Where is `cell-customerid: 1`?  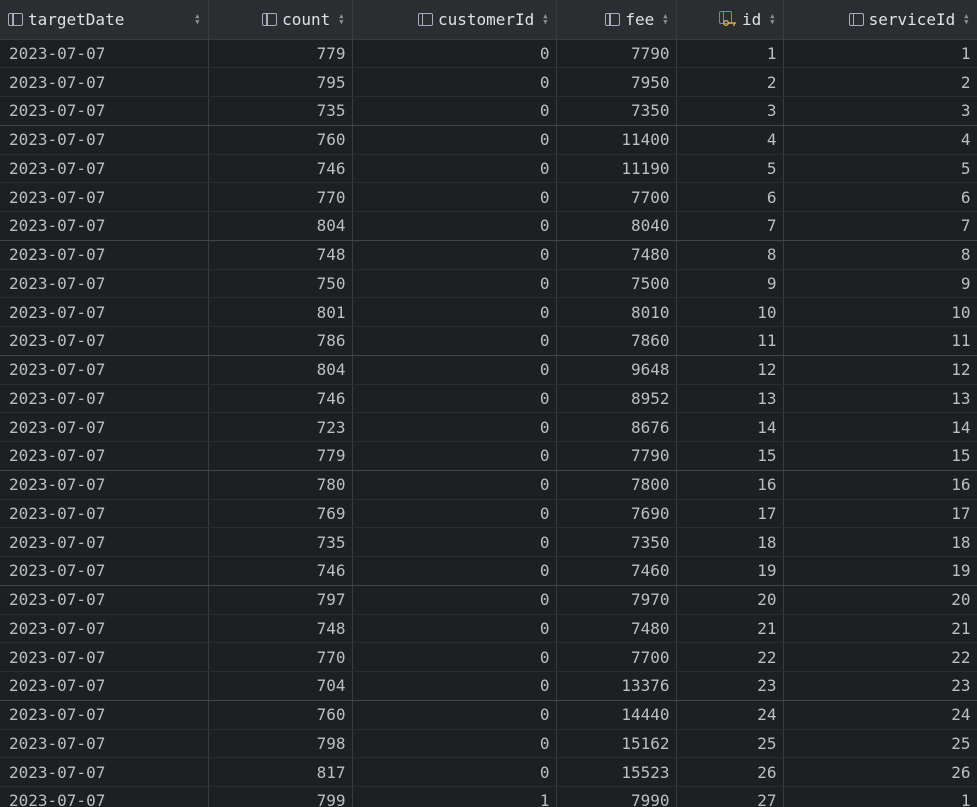 cell-customerid: 1 is located at coordinates (454, 796).